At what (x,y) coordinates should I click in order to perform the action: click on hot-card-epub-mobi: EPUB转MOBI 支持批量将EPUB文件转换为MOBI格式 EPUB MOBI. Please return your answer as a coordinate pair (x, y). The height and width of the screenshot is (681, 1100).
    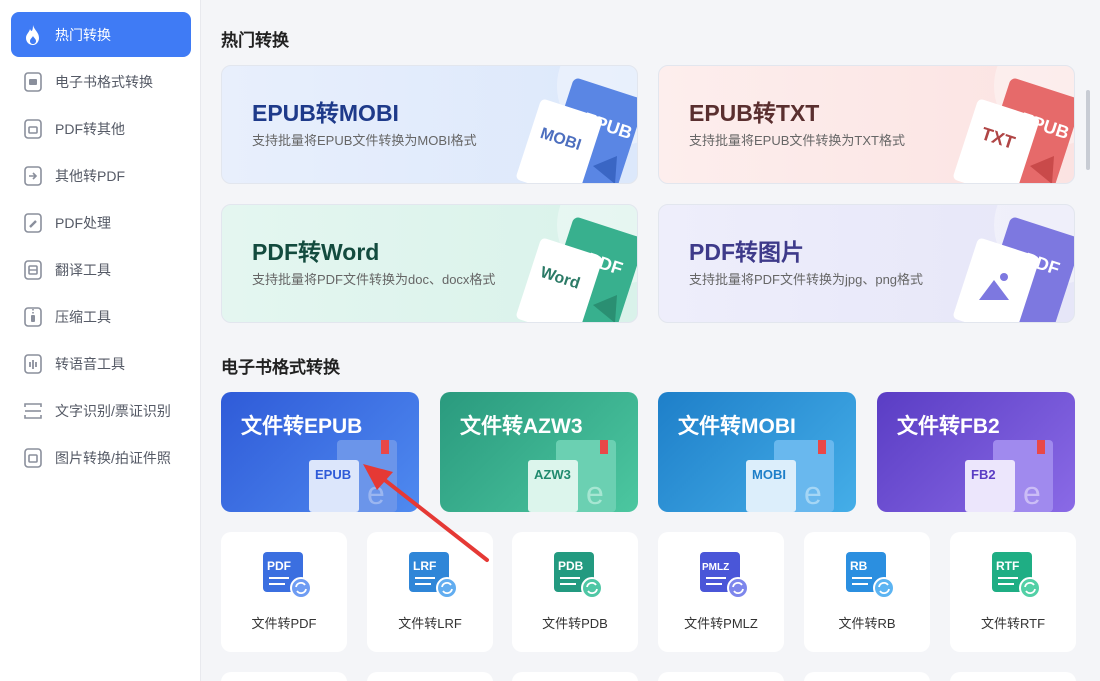
    Looking at the image, I should click on (429, 124).